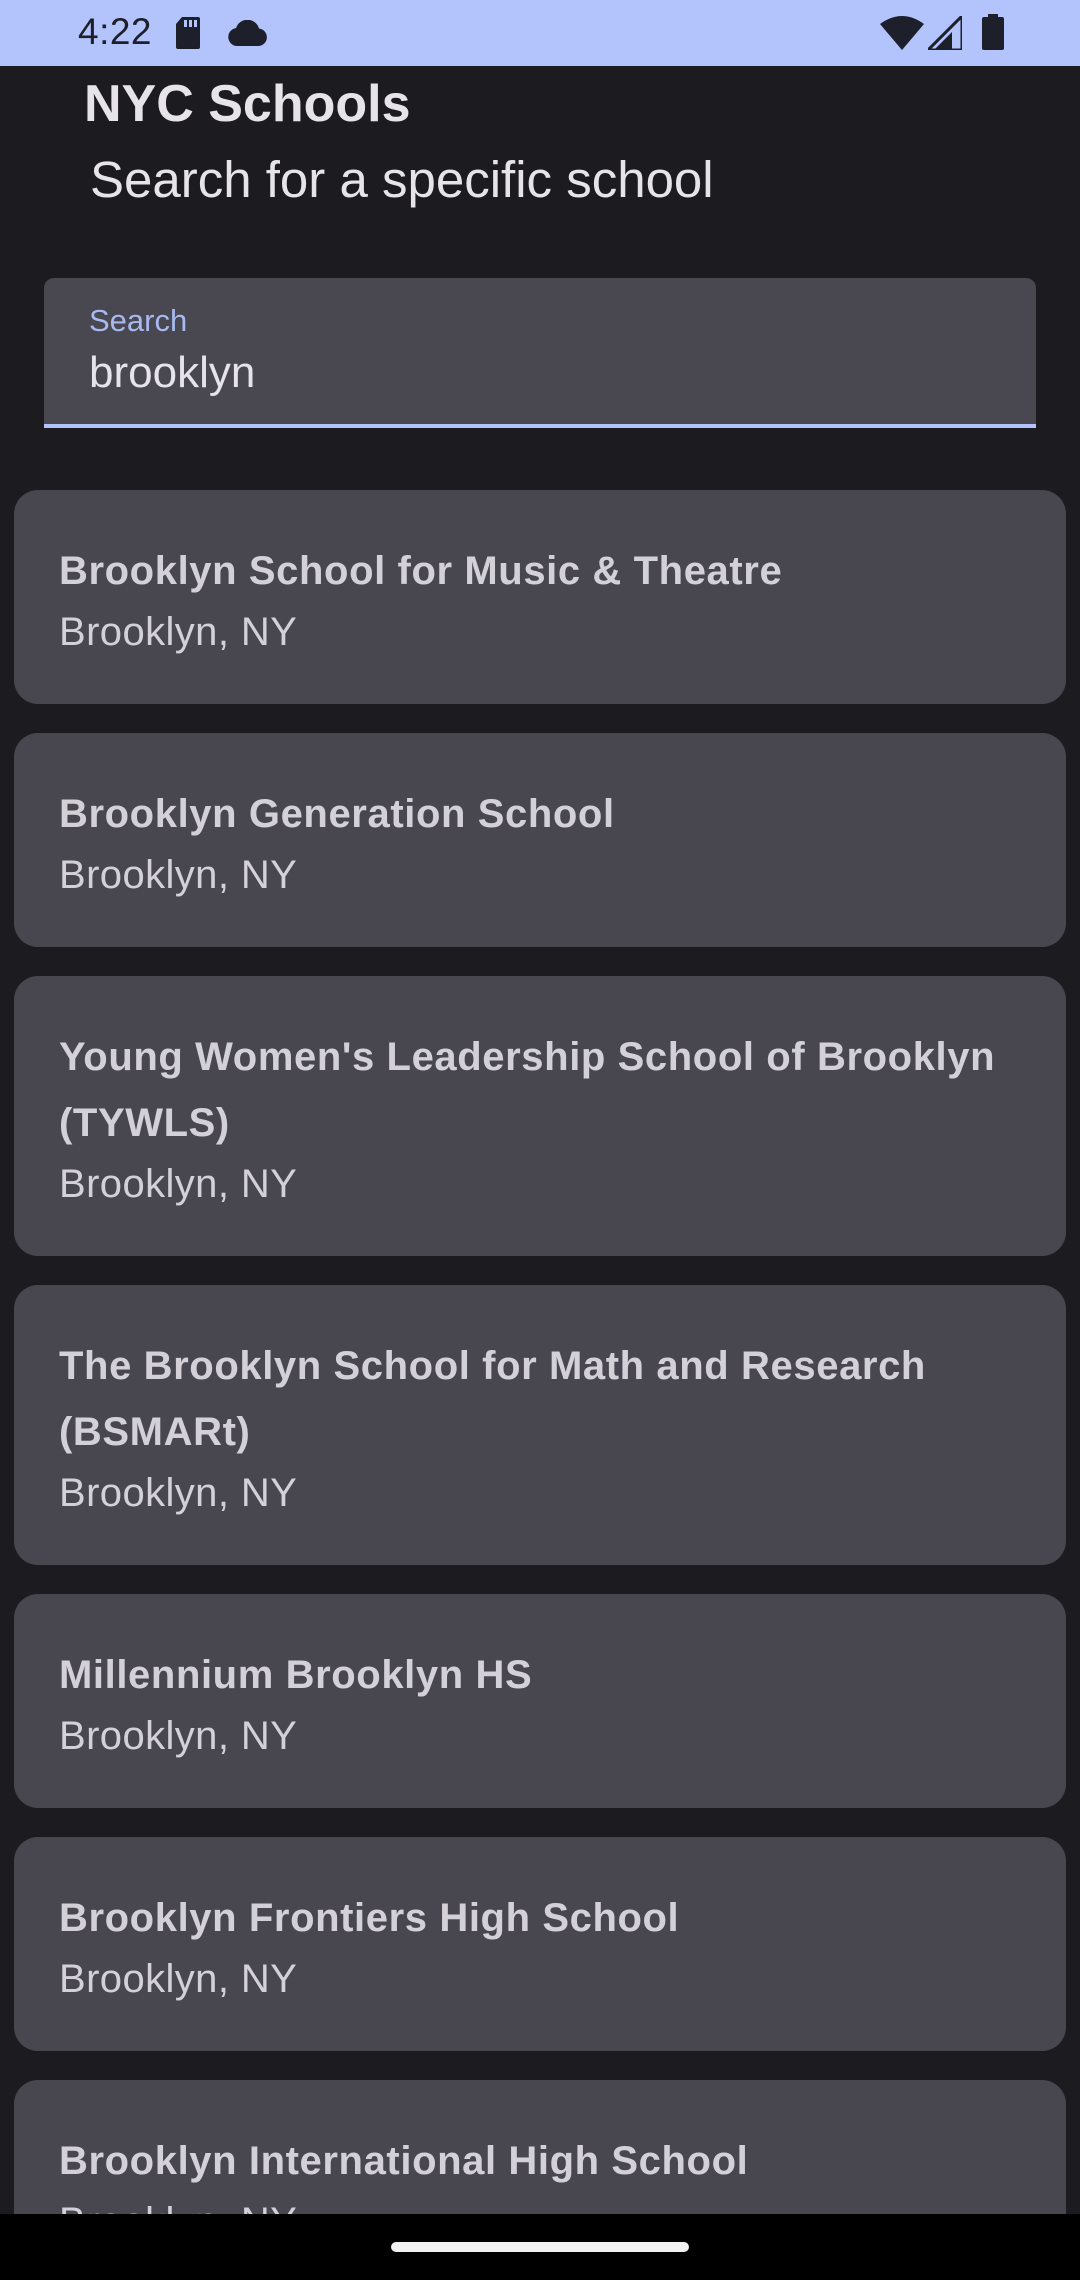  I want to click on search-value: brooklyn, so click(172, 373).